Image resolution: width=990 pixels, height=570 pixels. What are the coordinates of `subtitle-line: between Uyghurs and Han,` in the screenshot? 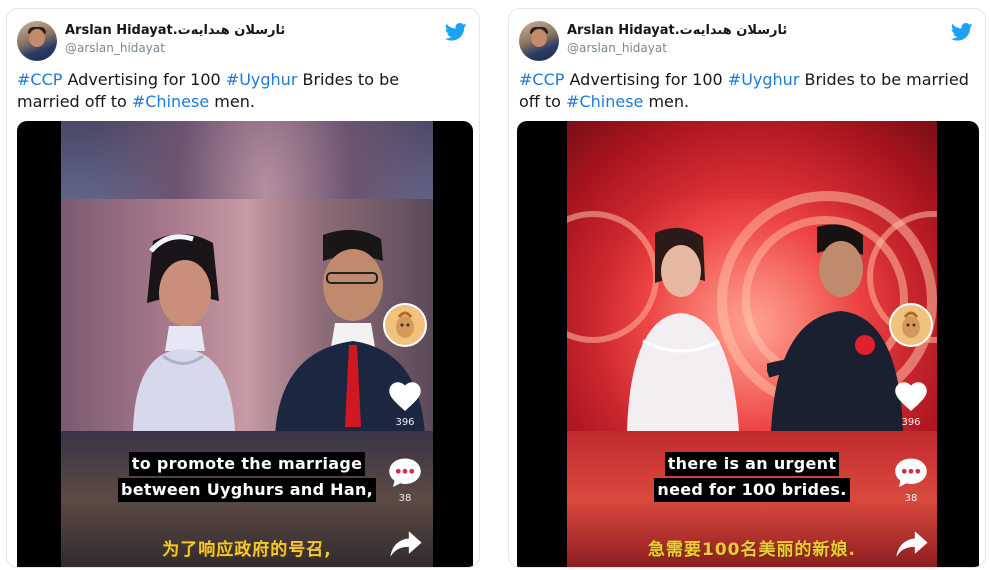 It's located at (247, 490).